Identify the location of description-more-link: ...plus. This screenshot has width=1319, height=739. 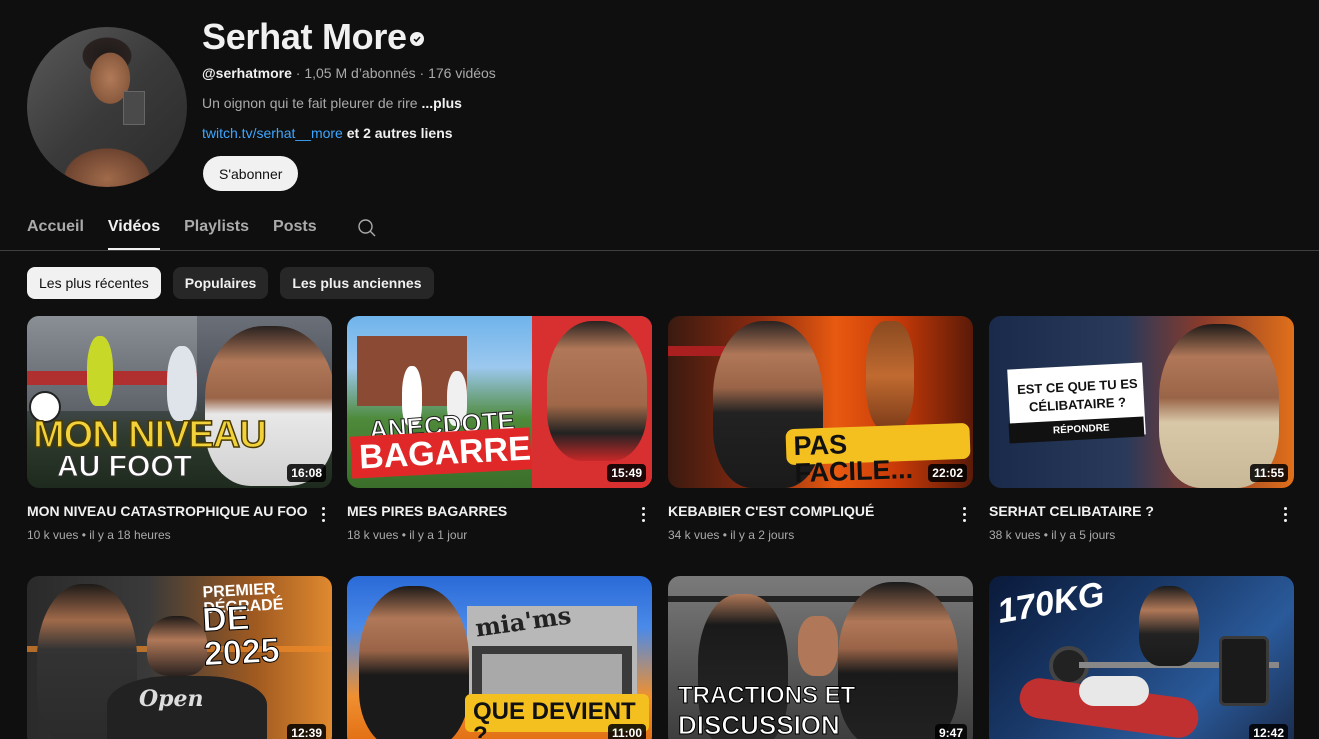
(441, 103).